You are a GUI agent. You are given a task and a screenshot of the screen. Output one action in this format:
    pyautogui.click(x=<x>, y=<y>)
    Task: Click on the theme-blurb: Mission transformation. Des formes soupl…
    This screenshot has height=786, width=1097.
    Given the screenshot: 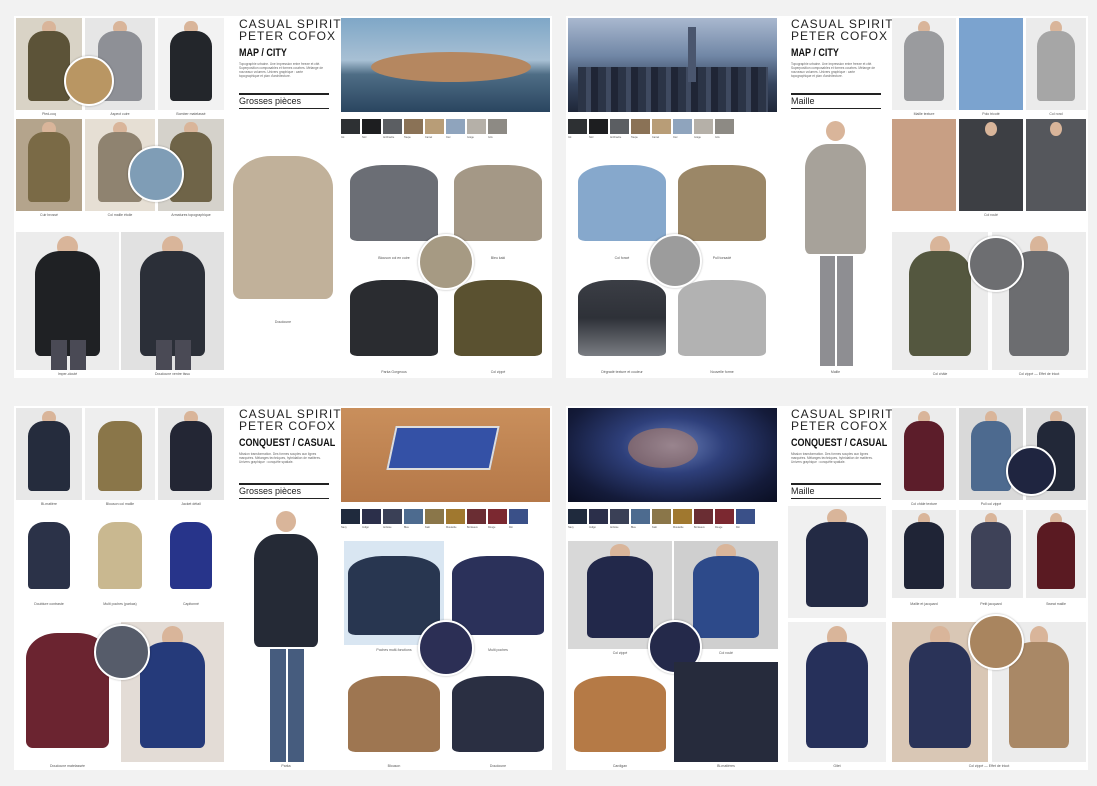 What is the action you would take?
    pyautogui.click(x=832, y=458)
    